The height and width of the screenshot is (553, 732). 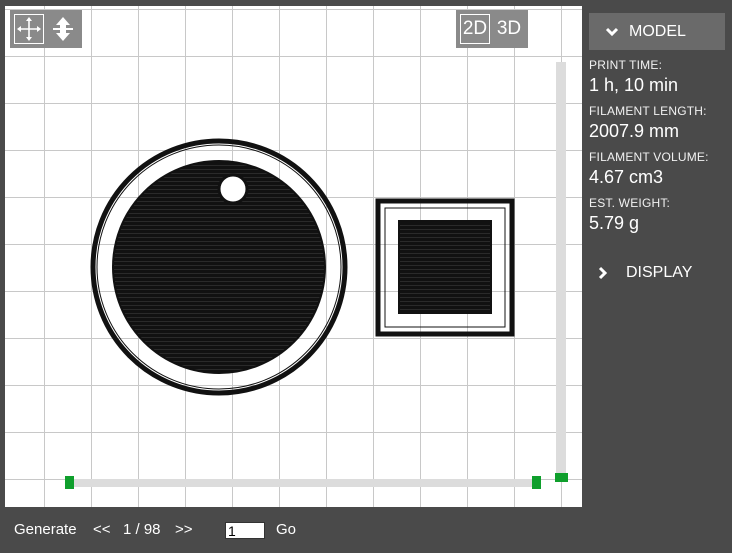 I want to click on move-slider-end-handle, so click(x=536, y=482).